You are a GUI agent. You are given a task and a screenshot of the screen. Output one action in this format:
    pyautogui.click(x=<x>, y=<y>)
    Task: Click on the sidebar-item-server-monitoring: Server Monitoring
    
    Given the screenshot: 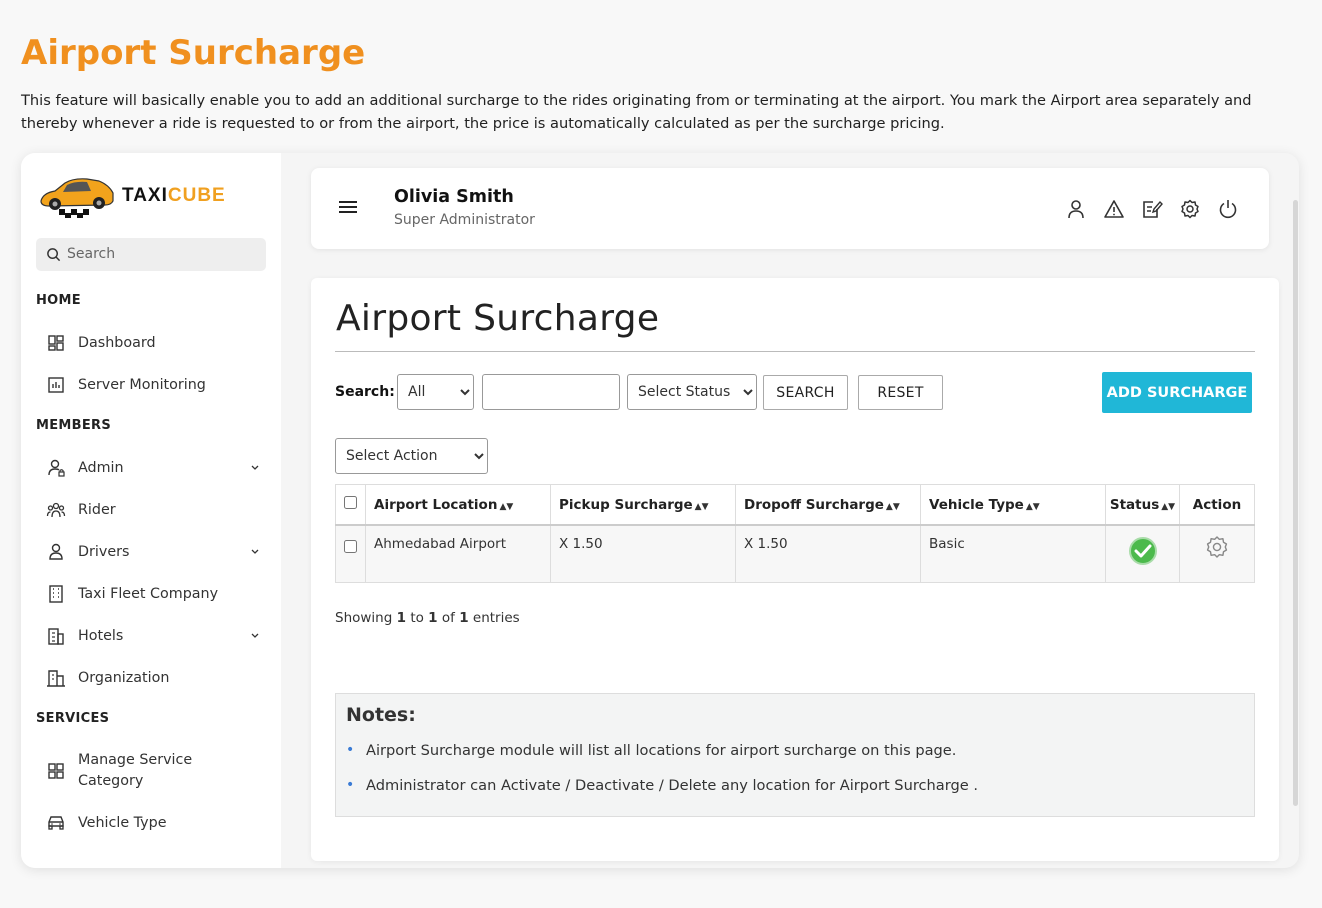 What is the action you would take?
    pyautogui.click(x=151, y=385)
    